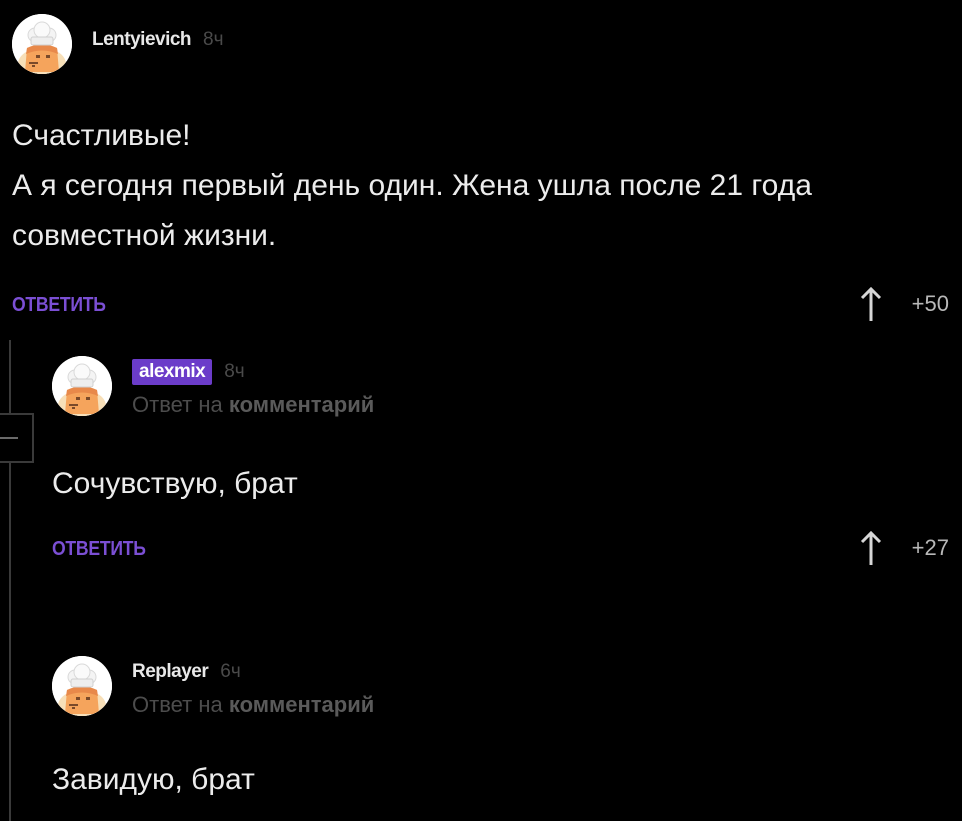 This screenshot has width=962, height=821. Describe the element at coordinates (930, 303) in the screenshot. I see `score: +50` at that location.